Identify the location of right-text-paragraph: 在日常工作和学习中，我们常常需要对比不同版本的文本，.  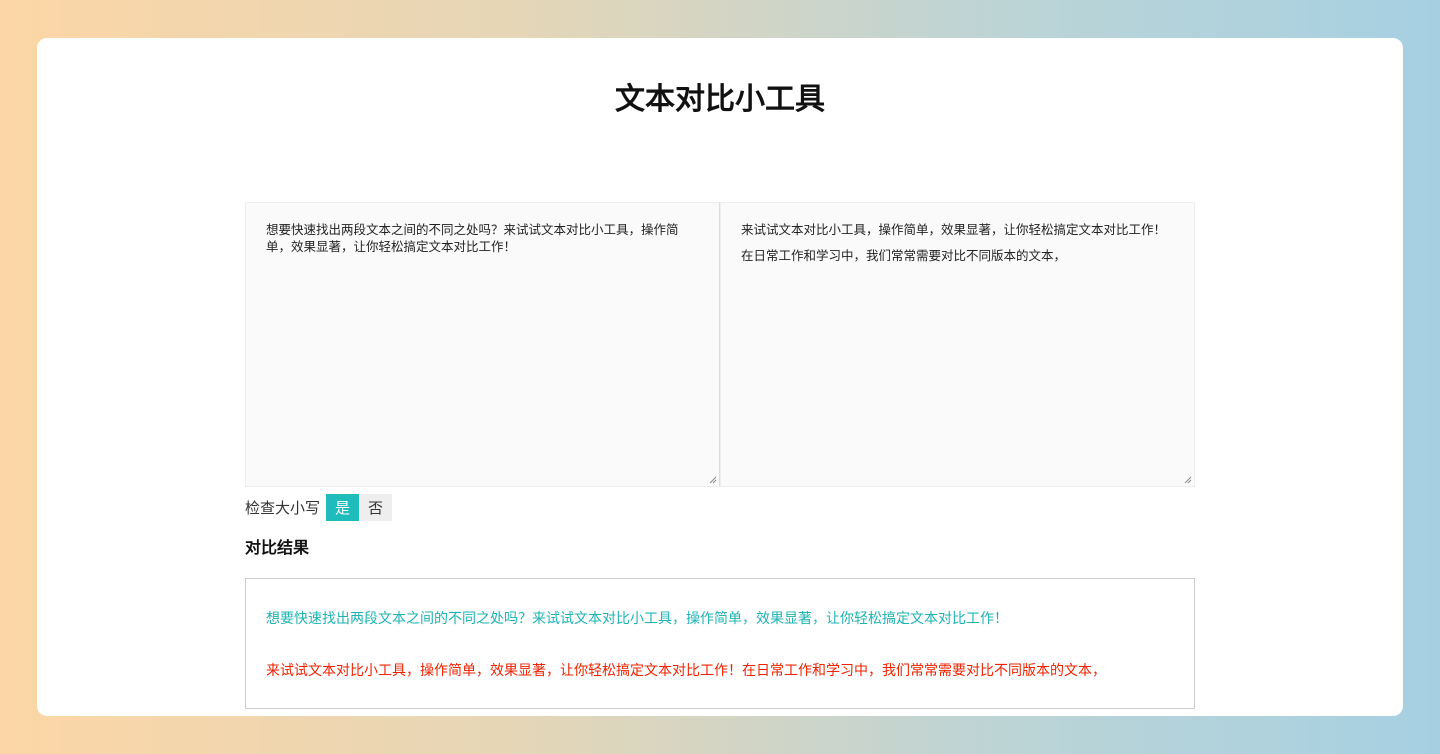
(904, 255).